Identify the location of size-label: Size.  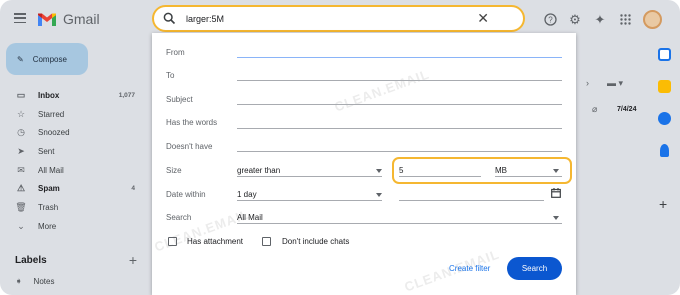
(174, 170).